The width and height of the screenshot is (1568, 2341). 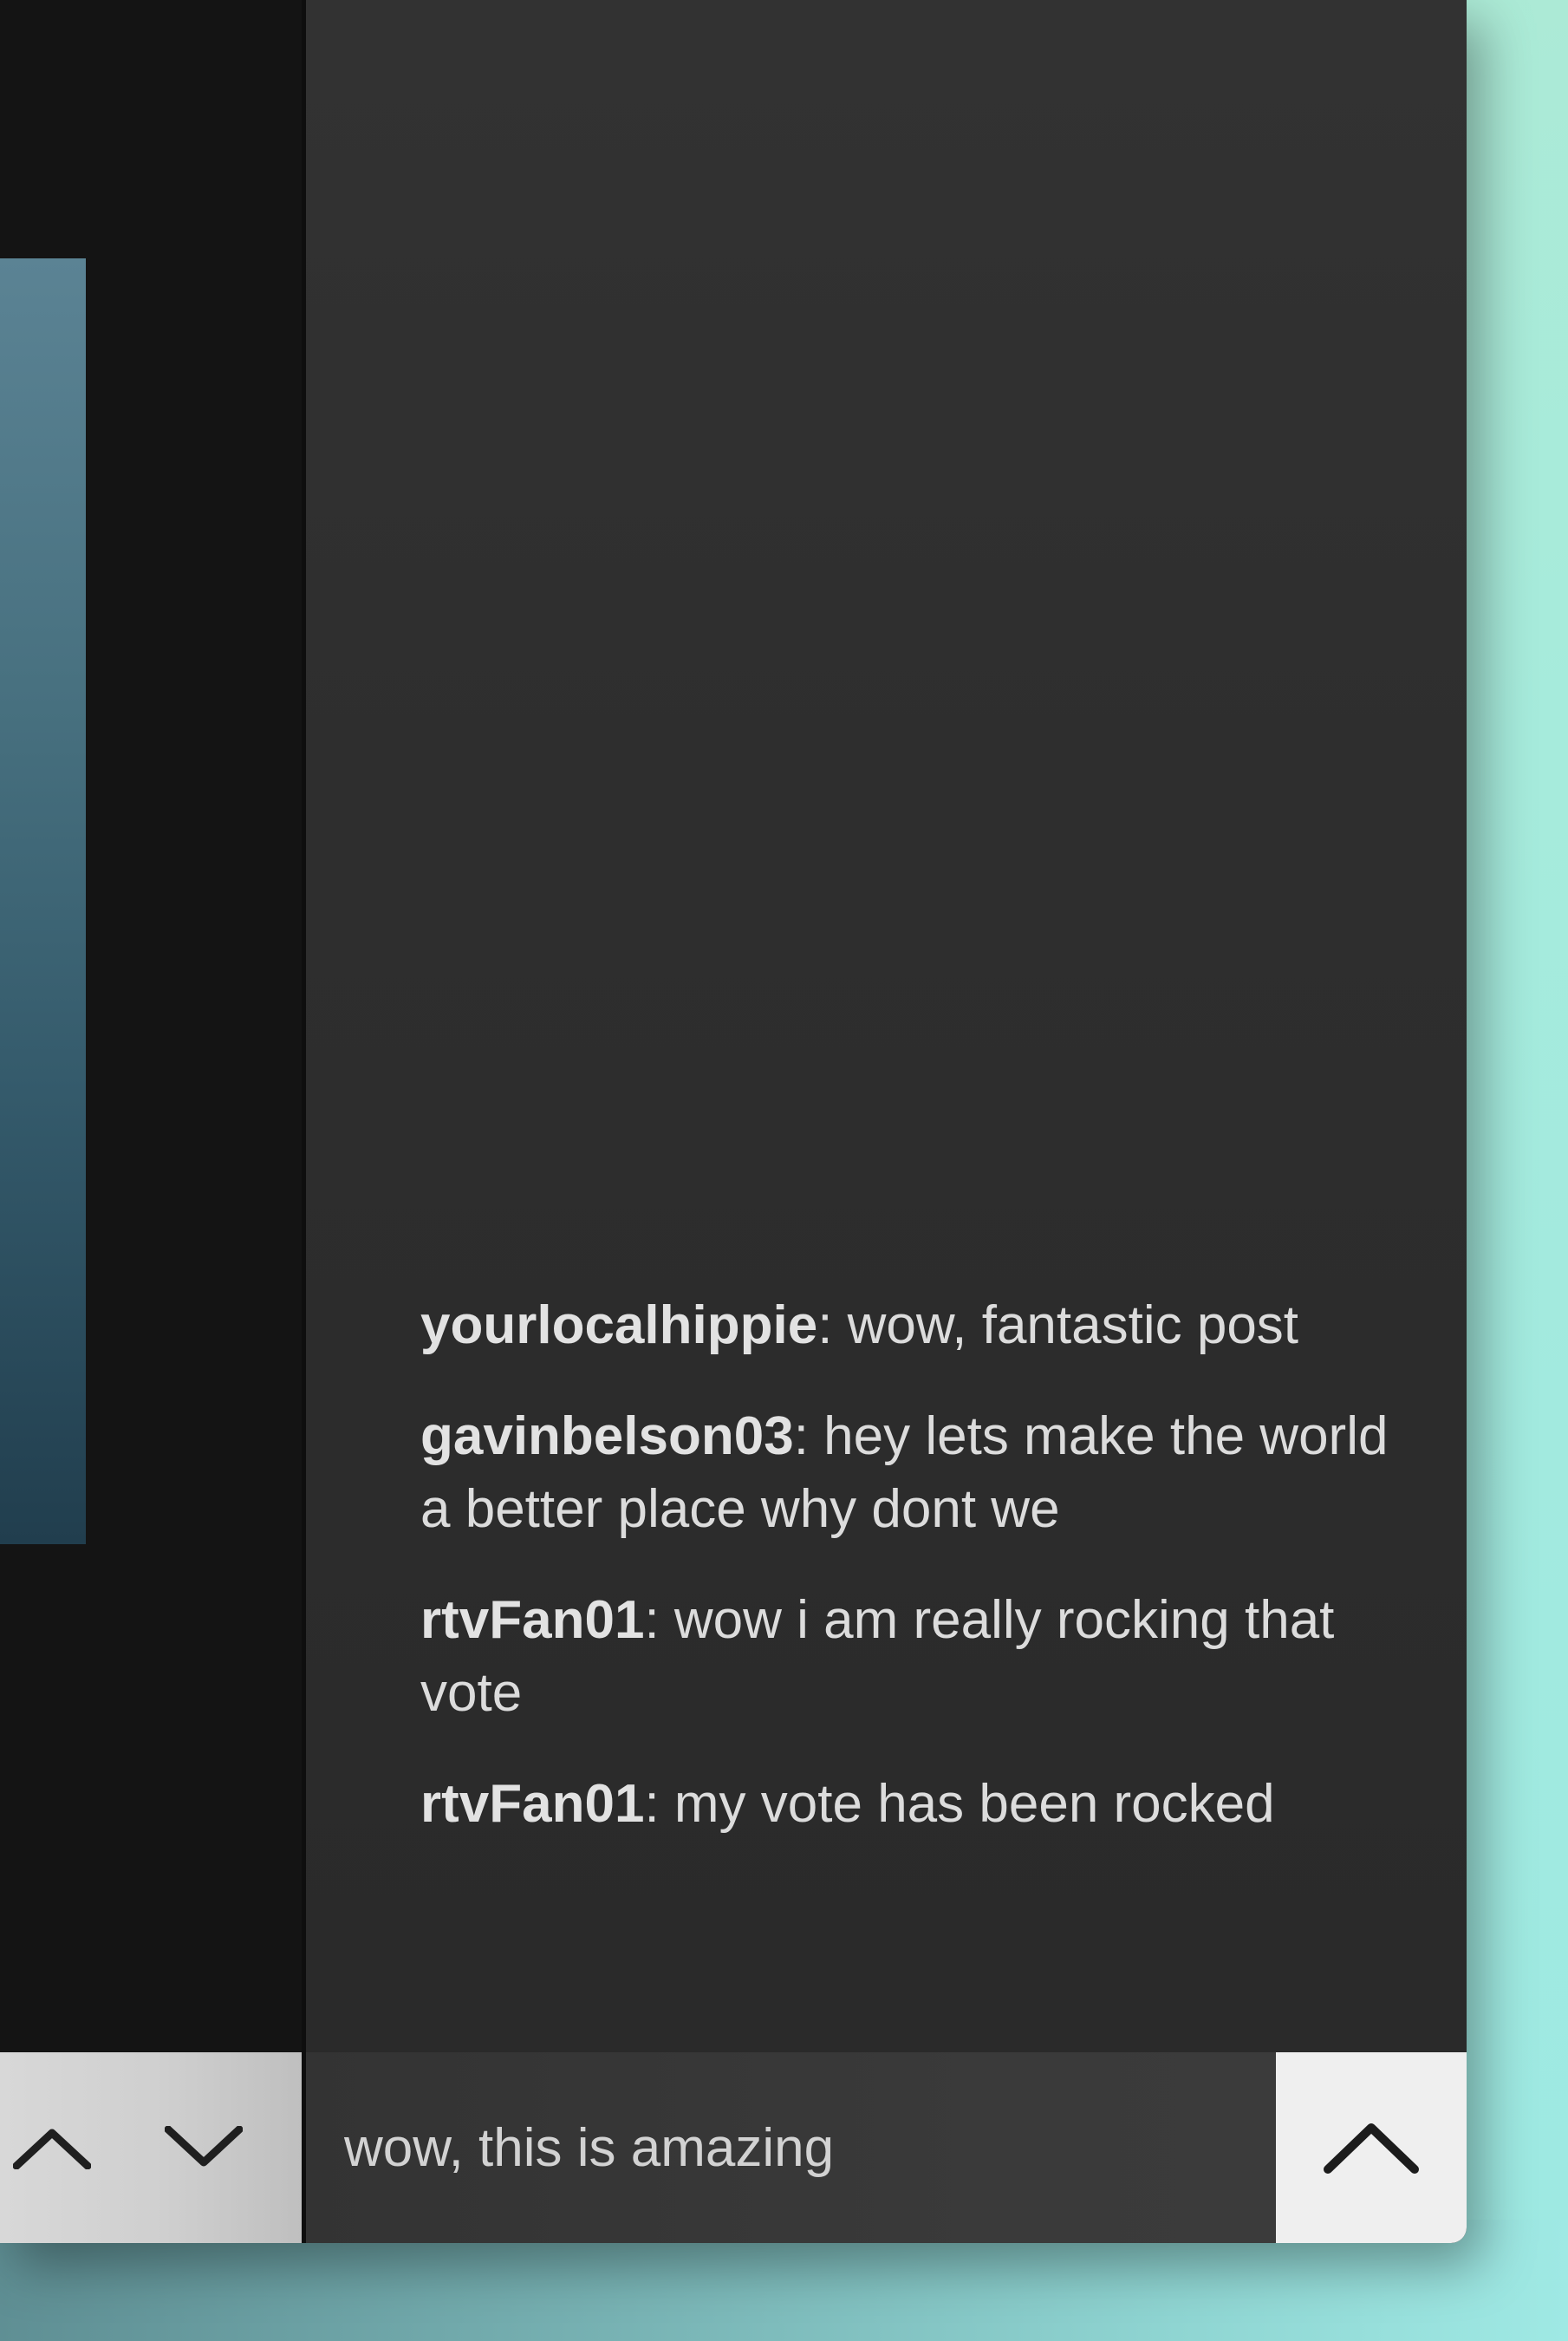 I want to click on chat-message-input, so click(x=791, y=2147).